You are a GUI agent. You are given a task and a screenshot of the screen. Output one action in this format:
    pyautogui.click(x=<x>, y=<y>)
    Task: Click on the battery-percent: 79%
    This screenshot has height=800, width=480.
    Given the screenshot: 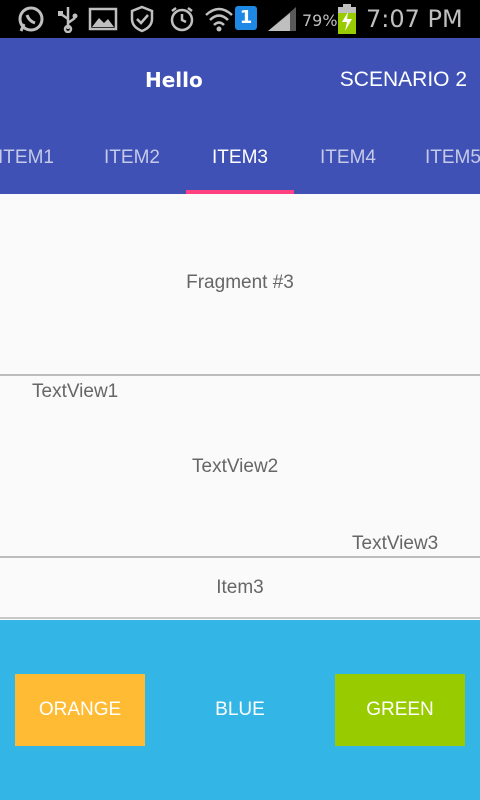 What is the action you would take?
    pyautogui.click(x=320, y=20)
    